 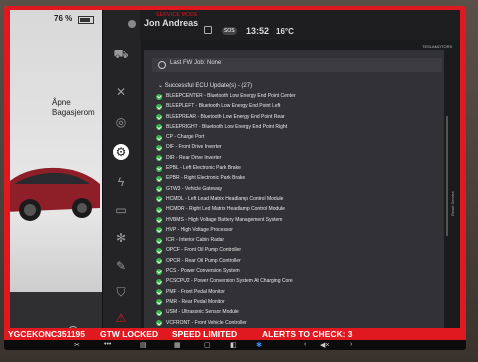 What do you see at coordinates (291, 179) in the screenshot?
I see `ecu-list-item: EPBR - Right Electronic Park Brake` at bounding box center [291, 179].